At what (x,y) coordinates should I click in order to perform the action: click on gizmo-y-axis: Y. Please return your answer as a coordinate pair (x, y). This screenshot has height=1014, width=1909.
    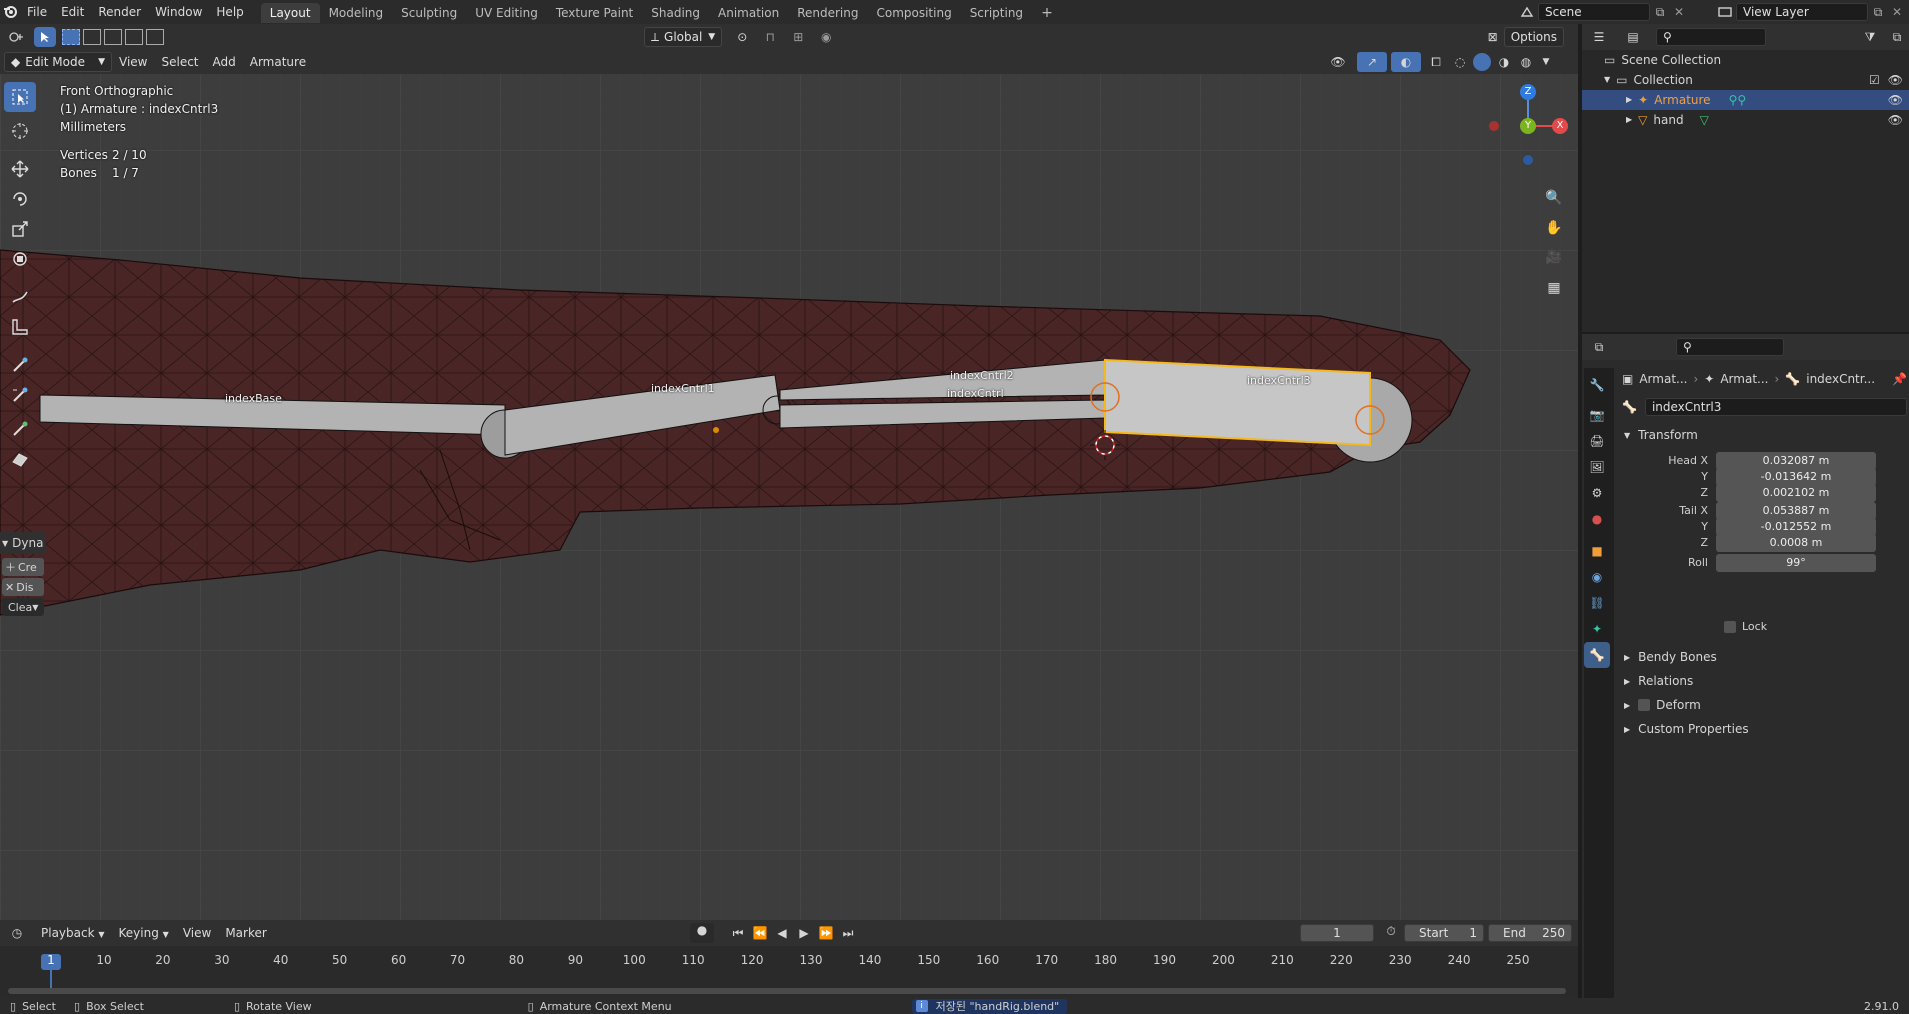
    Looking at the image, I should click on (1528, 126).